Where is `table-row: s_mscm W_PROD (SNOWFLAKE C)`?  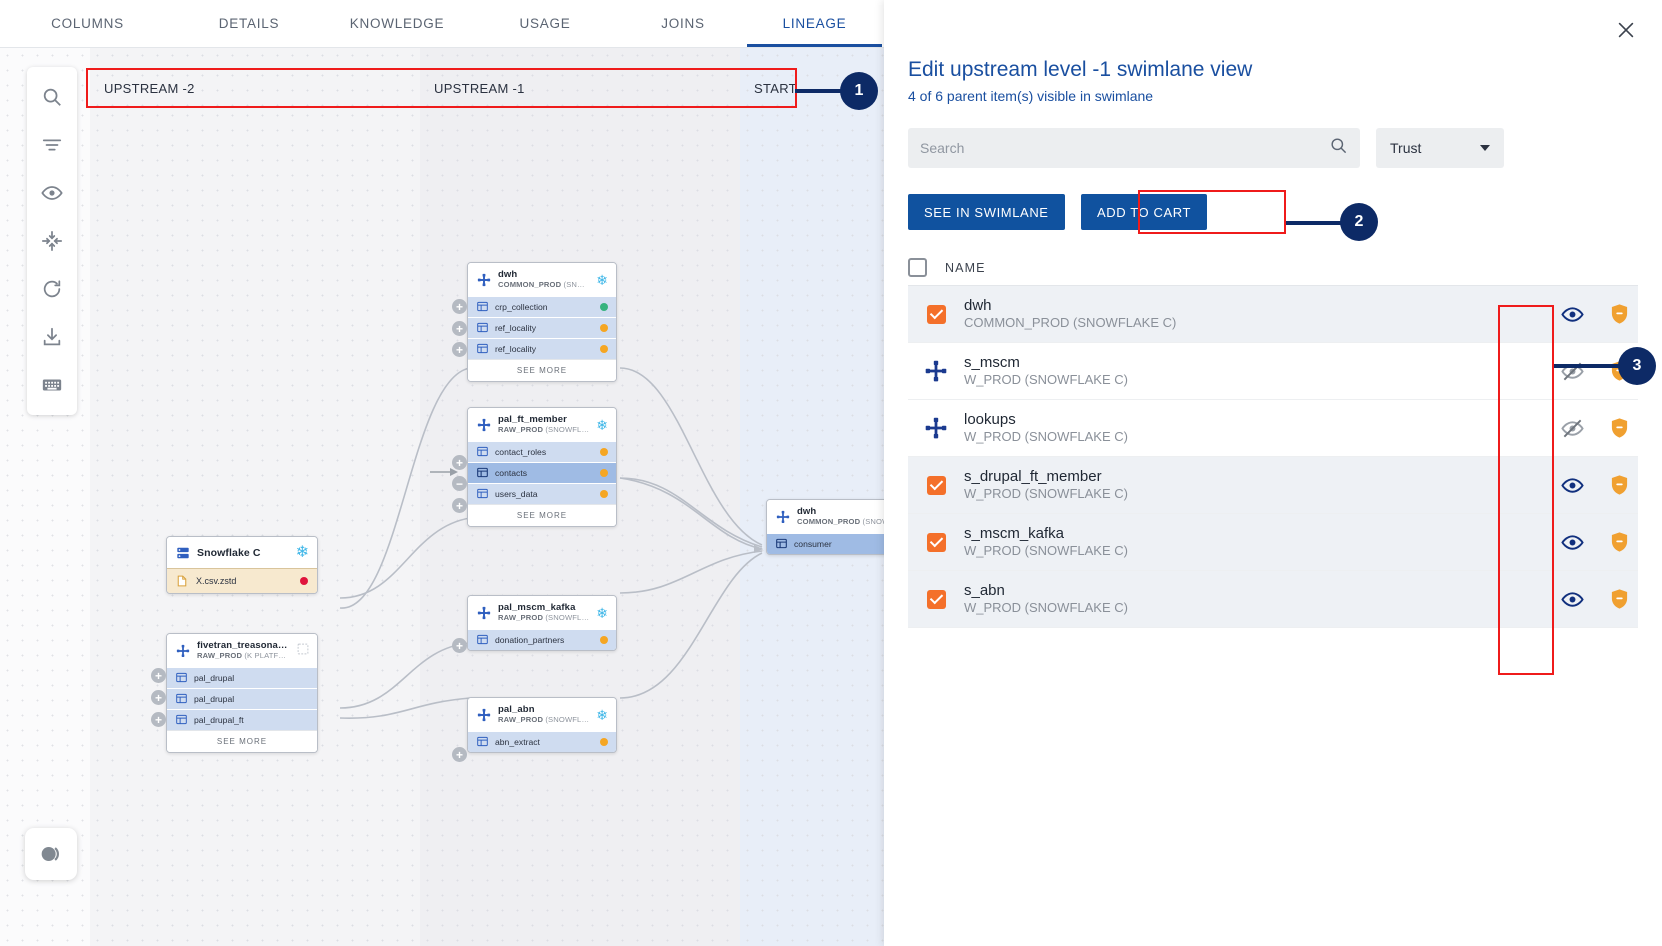
table-row: s_mscm W_PROD (SNOWFLAKE C) is located at coordinates (1273, 371).